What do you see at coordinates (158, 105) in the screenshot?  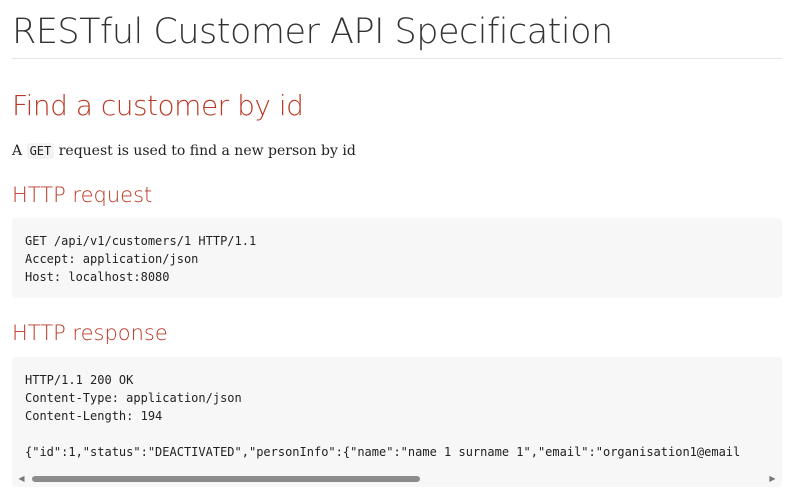 I see `section-title: Find a customer by id` at bounding box center [158, 105].